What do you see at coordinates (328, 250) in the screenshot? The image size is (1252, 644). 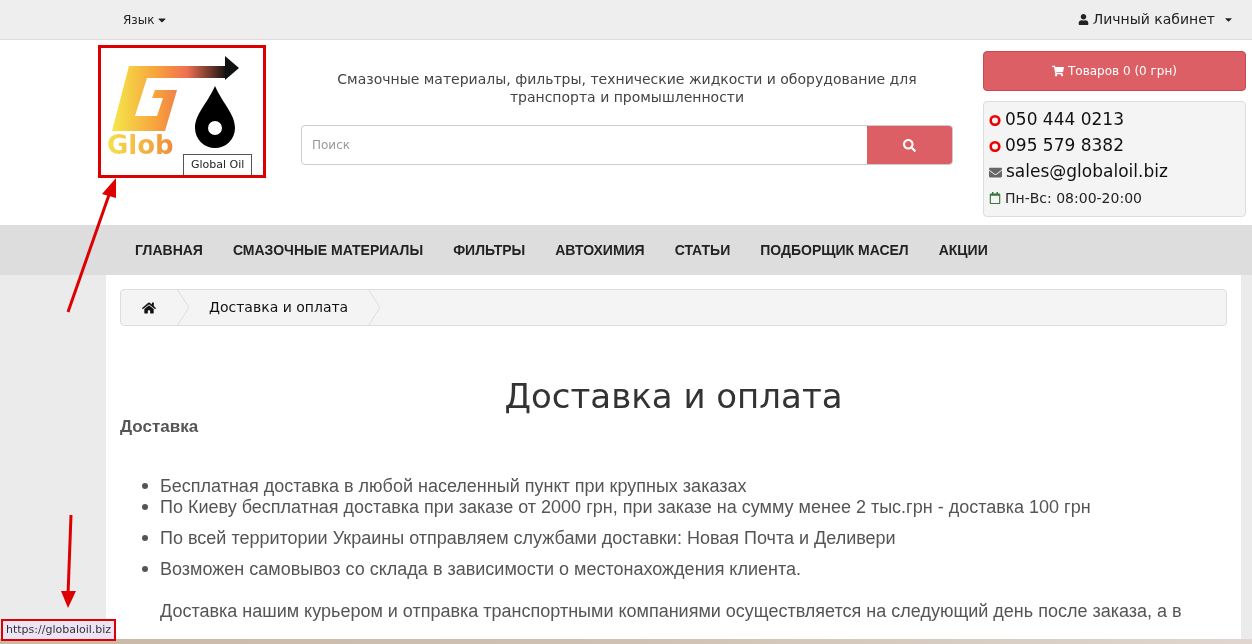 I see `nav-link: СМАЗОЧНЫЕ МАТЕРИАЛЫ` at bounding box center [328, 250].